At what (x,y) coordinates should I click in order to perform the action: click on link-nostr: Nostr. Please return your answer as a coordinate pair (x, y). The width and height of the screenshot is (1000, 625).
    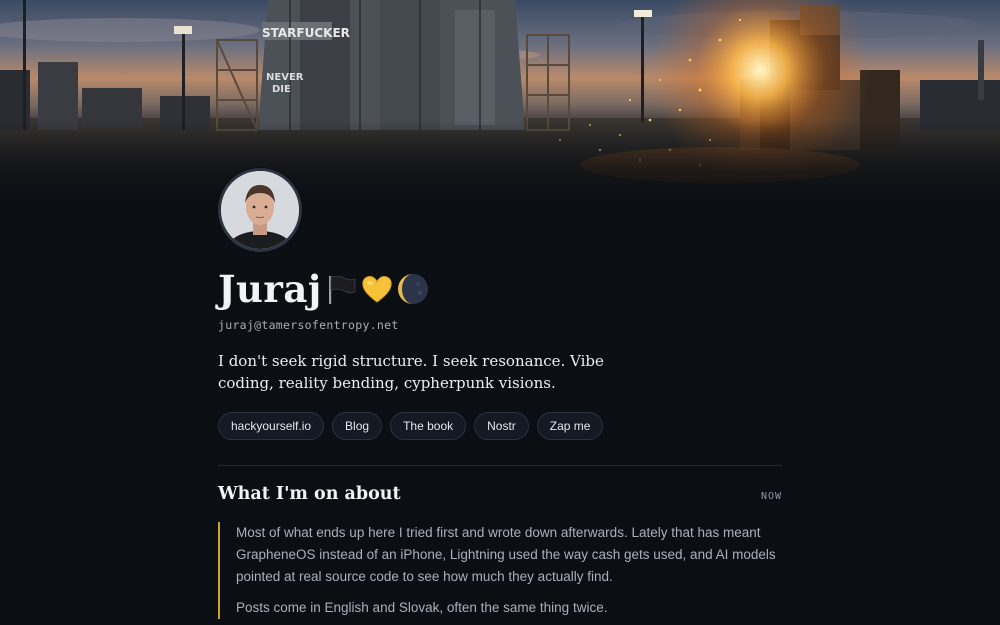
    Looking at the image, I should click on (501, 426).